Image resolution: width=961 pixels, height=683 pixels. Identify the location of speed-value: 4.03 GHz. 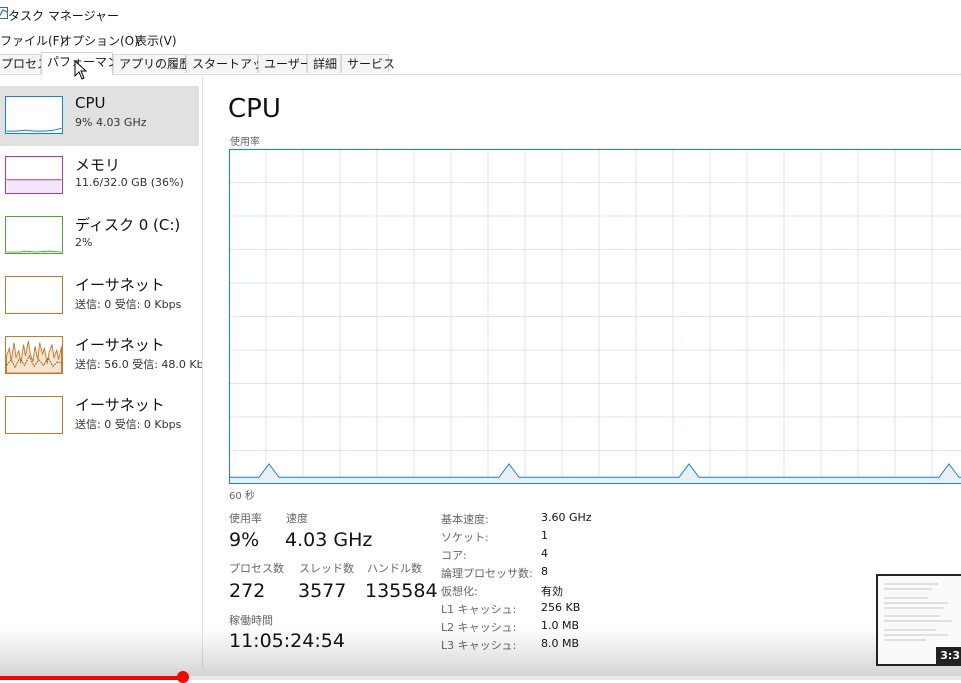
(328, 540).